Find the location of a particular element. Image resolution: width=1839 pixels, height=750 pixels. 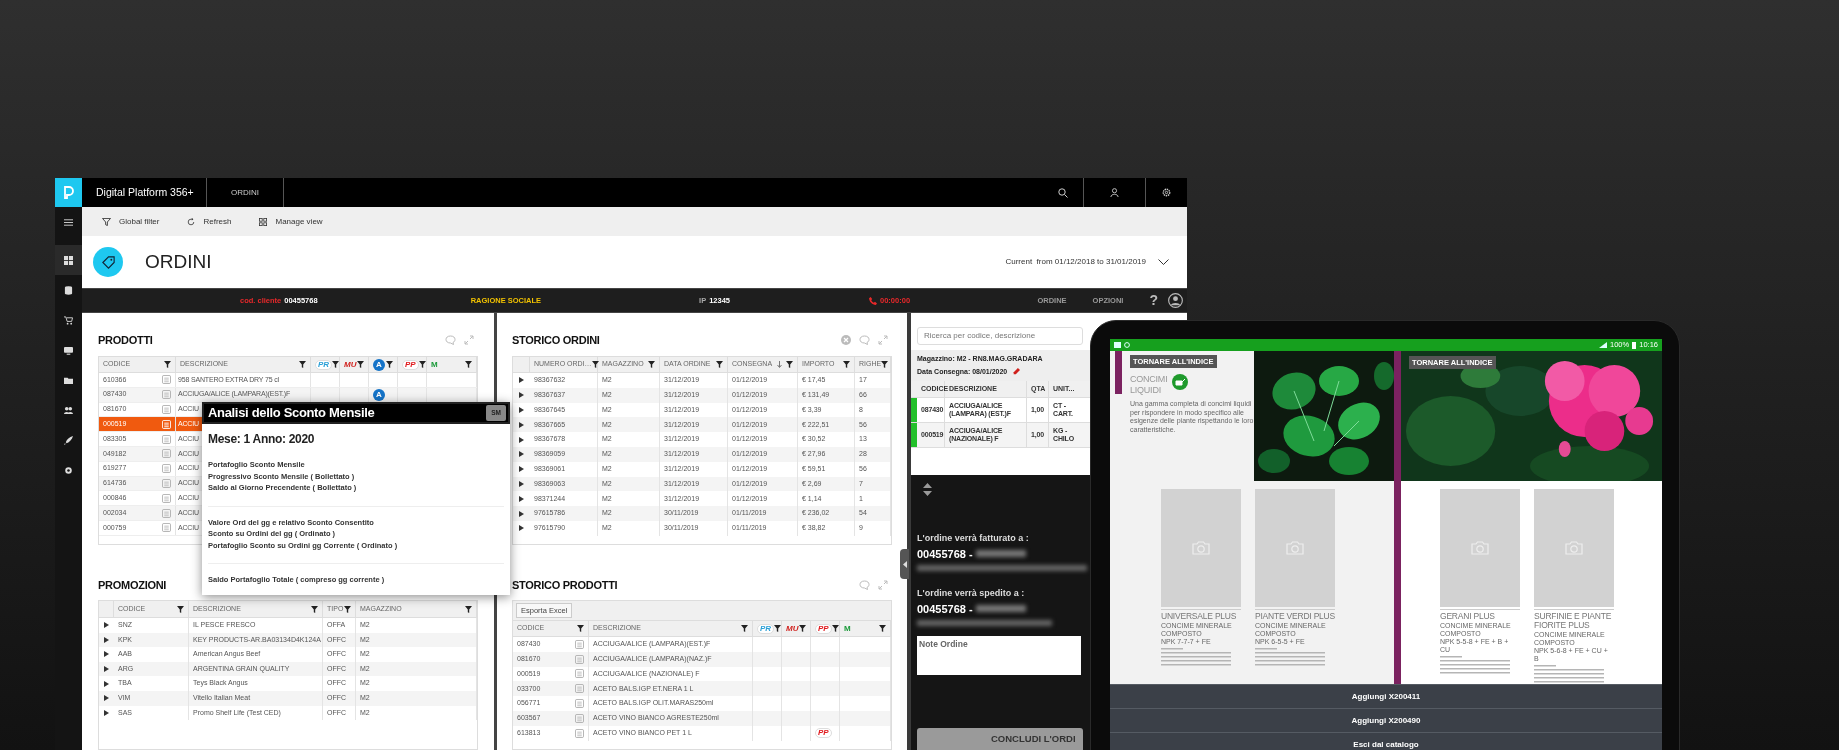

panel-title: PRODOTTI is located at coordinates (125, 340).